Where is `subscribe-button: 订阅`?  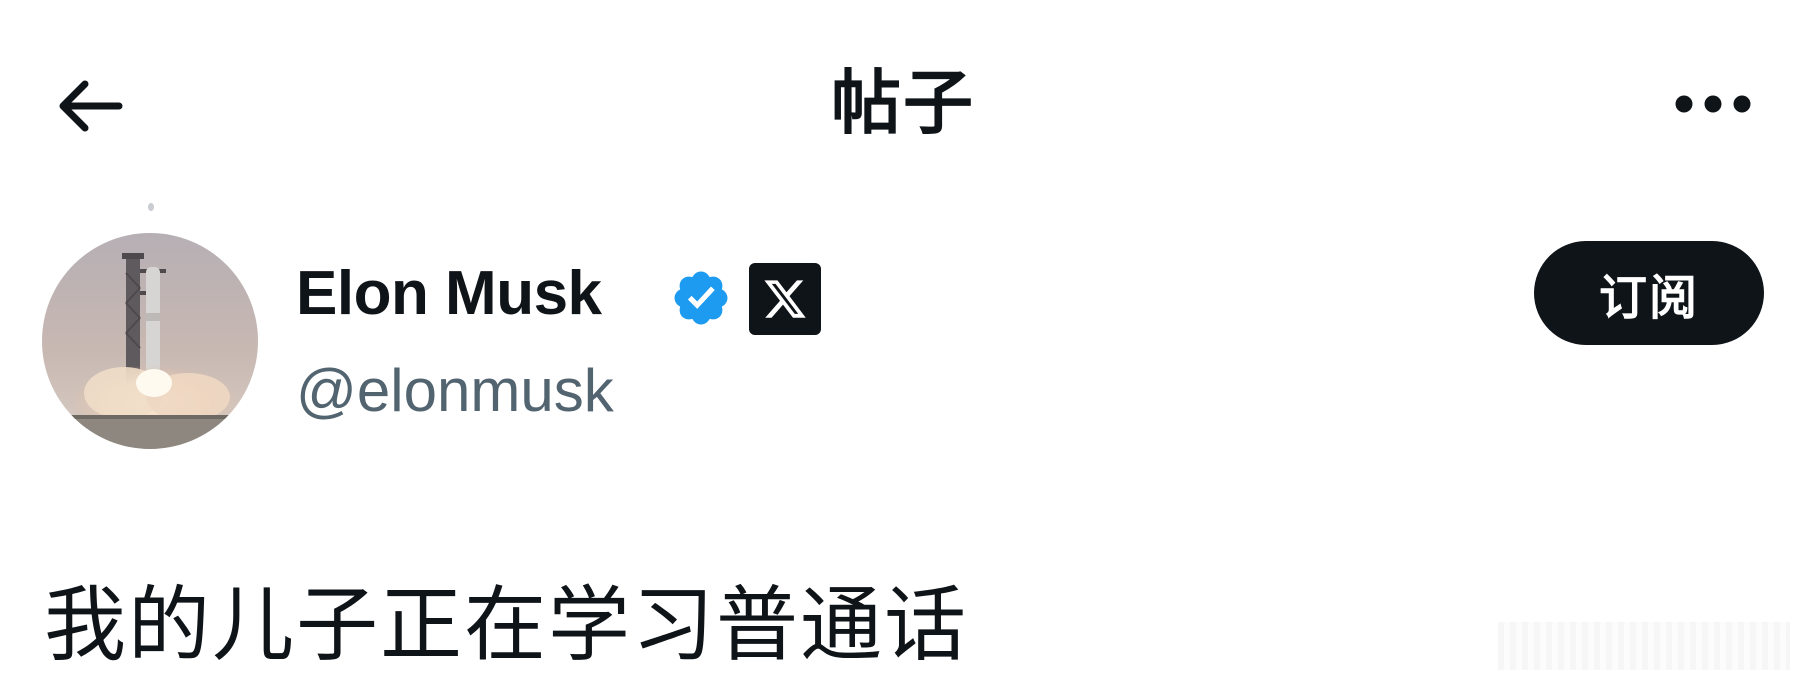
subscribe-button: 订阅 is located at coordinates (1649, 293).